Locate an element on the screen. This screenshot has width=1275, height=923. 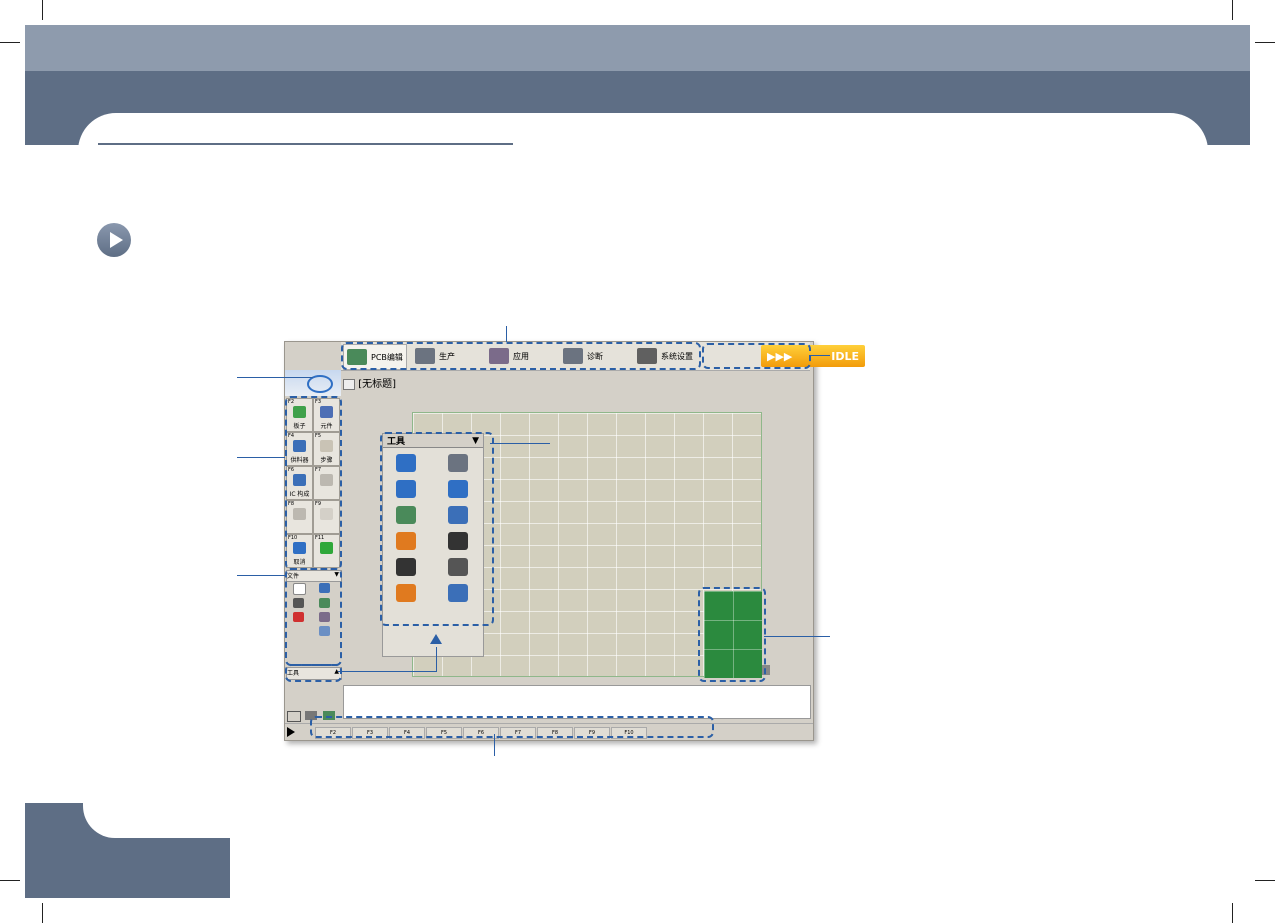
callout-tool-palette is located at coordinates (437, 529).